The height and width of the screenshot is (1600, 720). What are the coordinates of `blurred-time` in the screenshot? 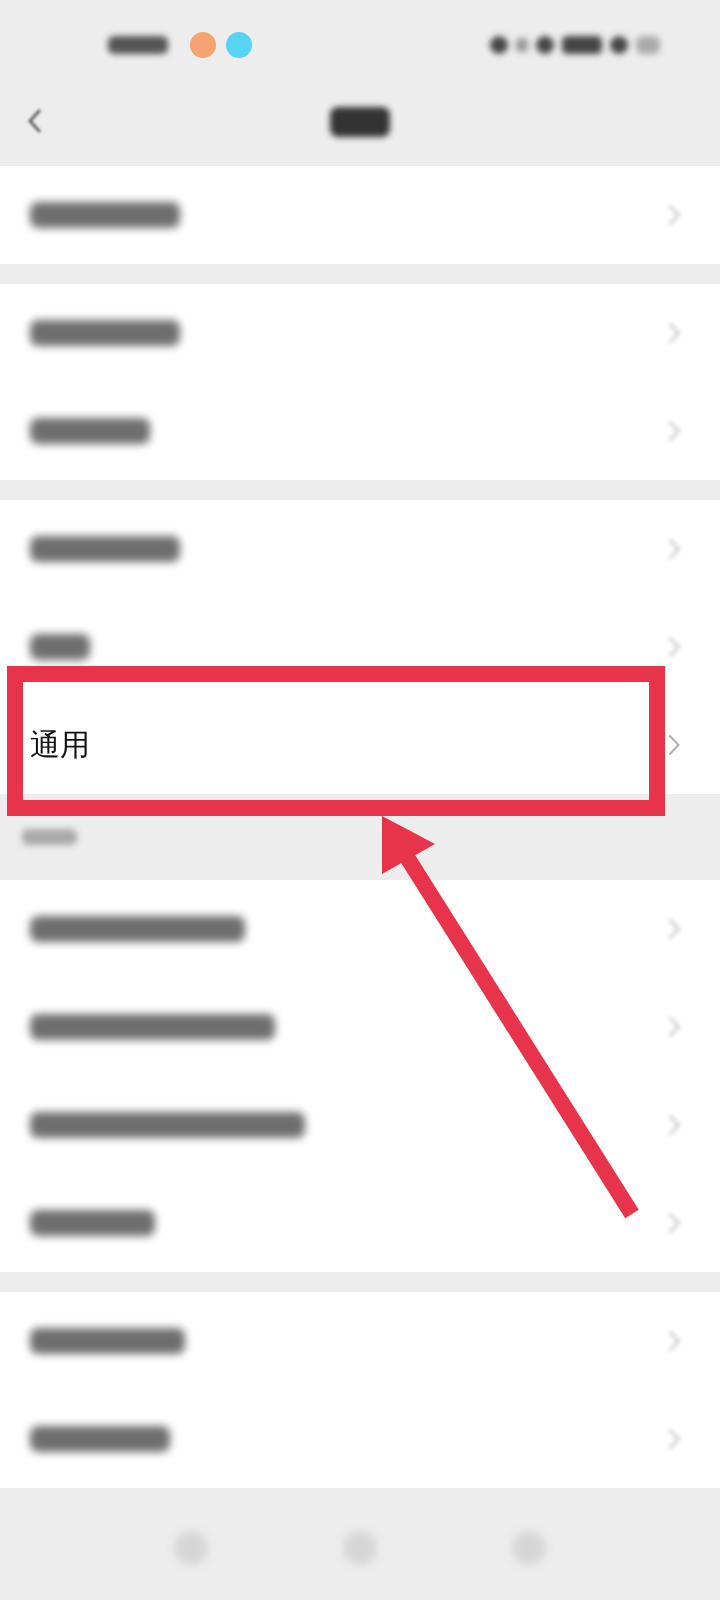 It's located at (138, 45).